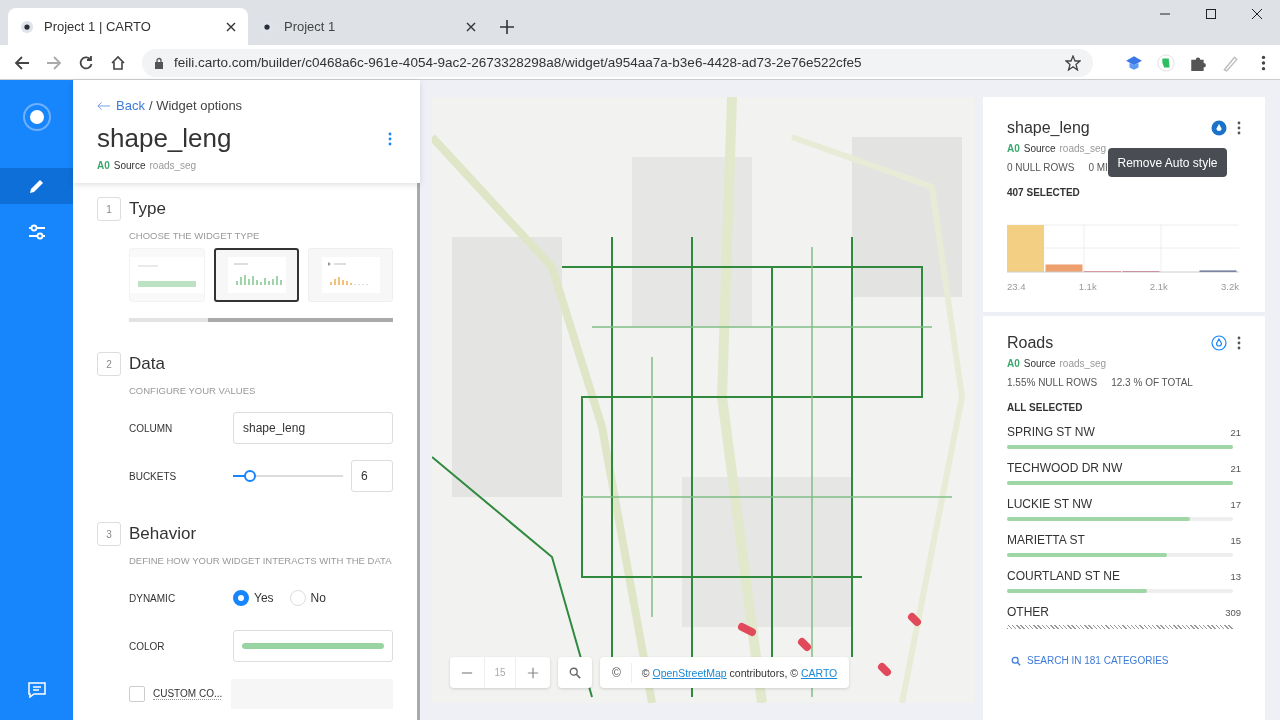 This screenshot has height=720, width=1280. Describe the element at coordinates (1123, 248) in the screenshot. I see `histogram-drawing` at that location.